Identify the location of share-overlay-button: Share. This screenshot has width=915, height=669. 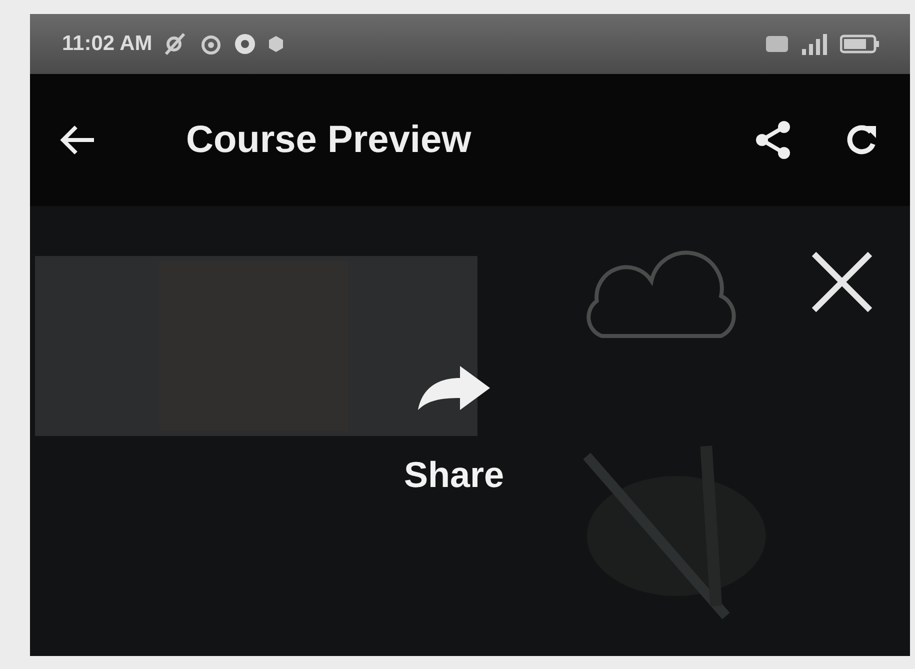
(454, 427).